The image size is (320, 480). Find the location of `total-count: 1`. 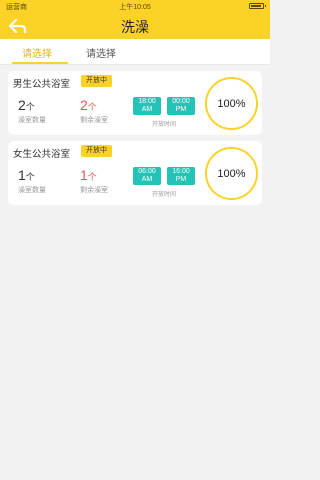

total-count: 1 is located at coordinates (22, 175).